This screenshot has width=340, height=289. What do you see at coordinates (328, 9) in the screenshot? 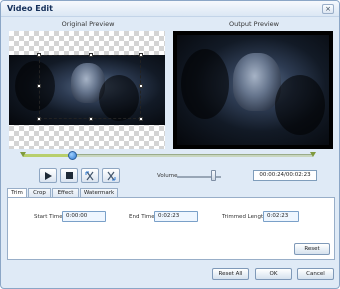
I see `close-button: ×` at bounding box center [328, 9].